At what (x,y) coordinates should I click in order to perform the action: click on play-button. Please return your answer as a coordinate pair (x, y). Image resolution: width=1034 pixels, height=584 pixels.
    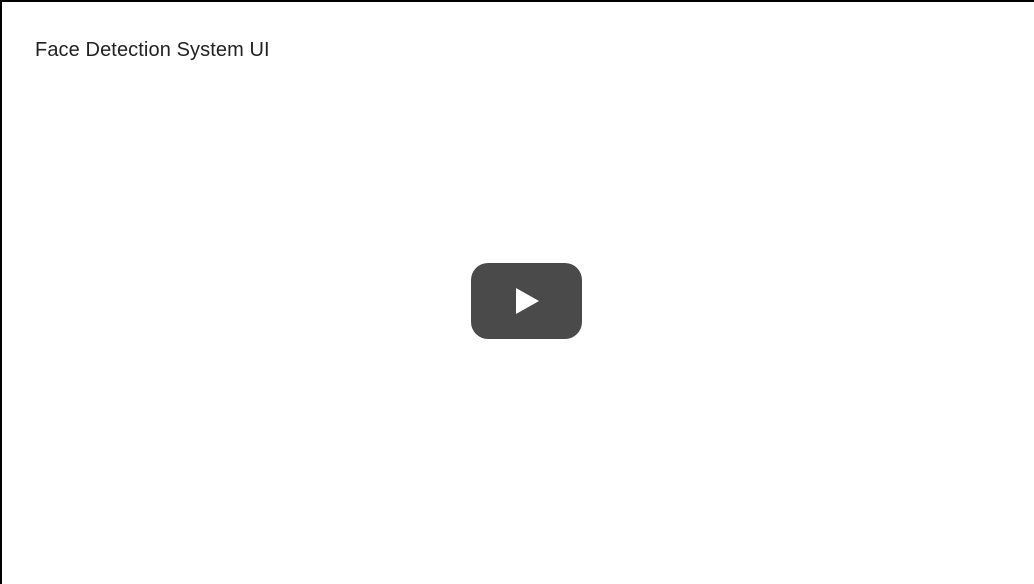
    Looking at the image, I should click on (526, 301).